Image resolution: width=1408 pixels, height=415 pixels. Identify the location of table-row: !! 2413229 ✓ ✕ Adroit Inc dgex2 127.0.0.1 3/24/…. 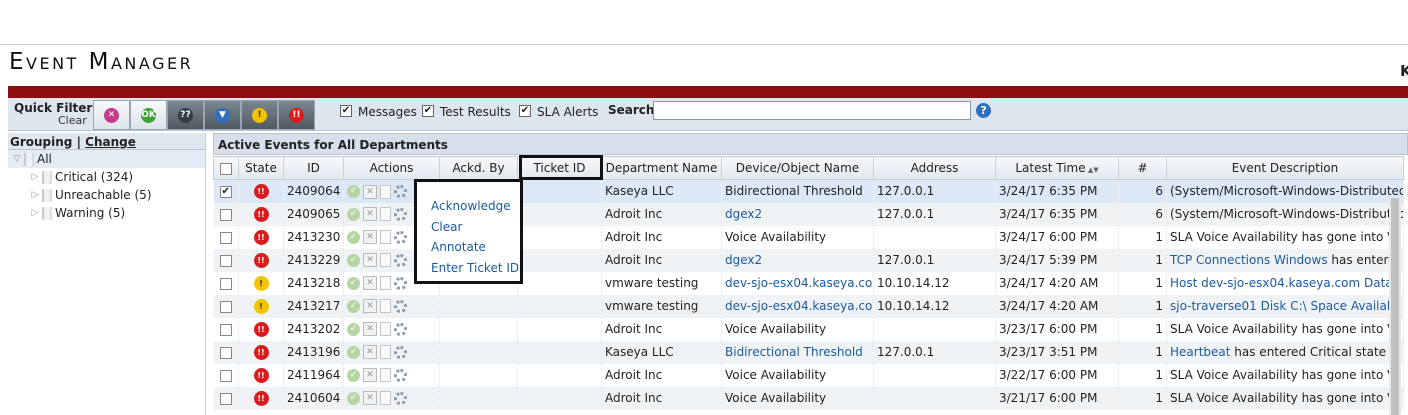
(808, 260).